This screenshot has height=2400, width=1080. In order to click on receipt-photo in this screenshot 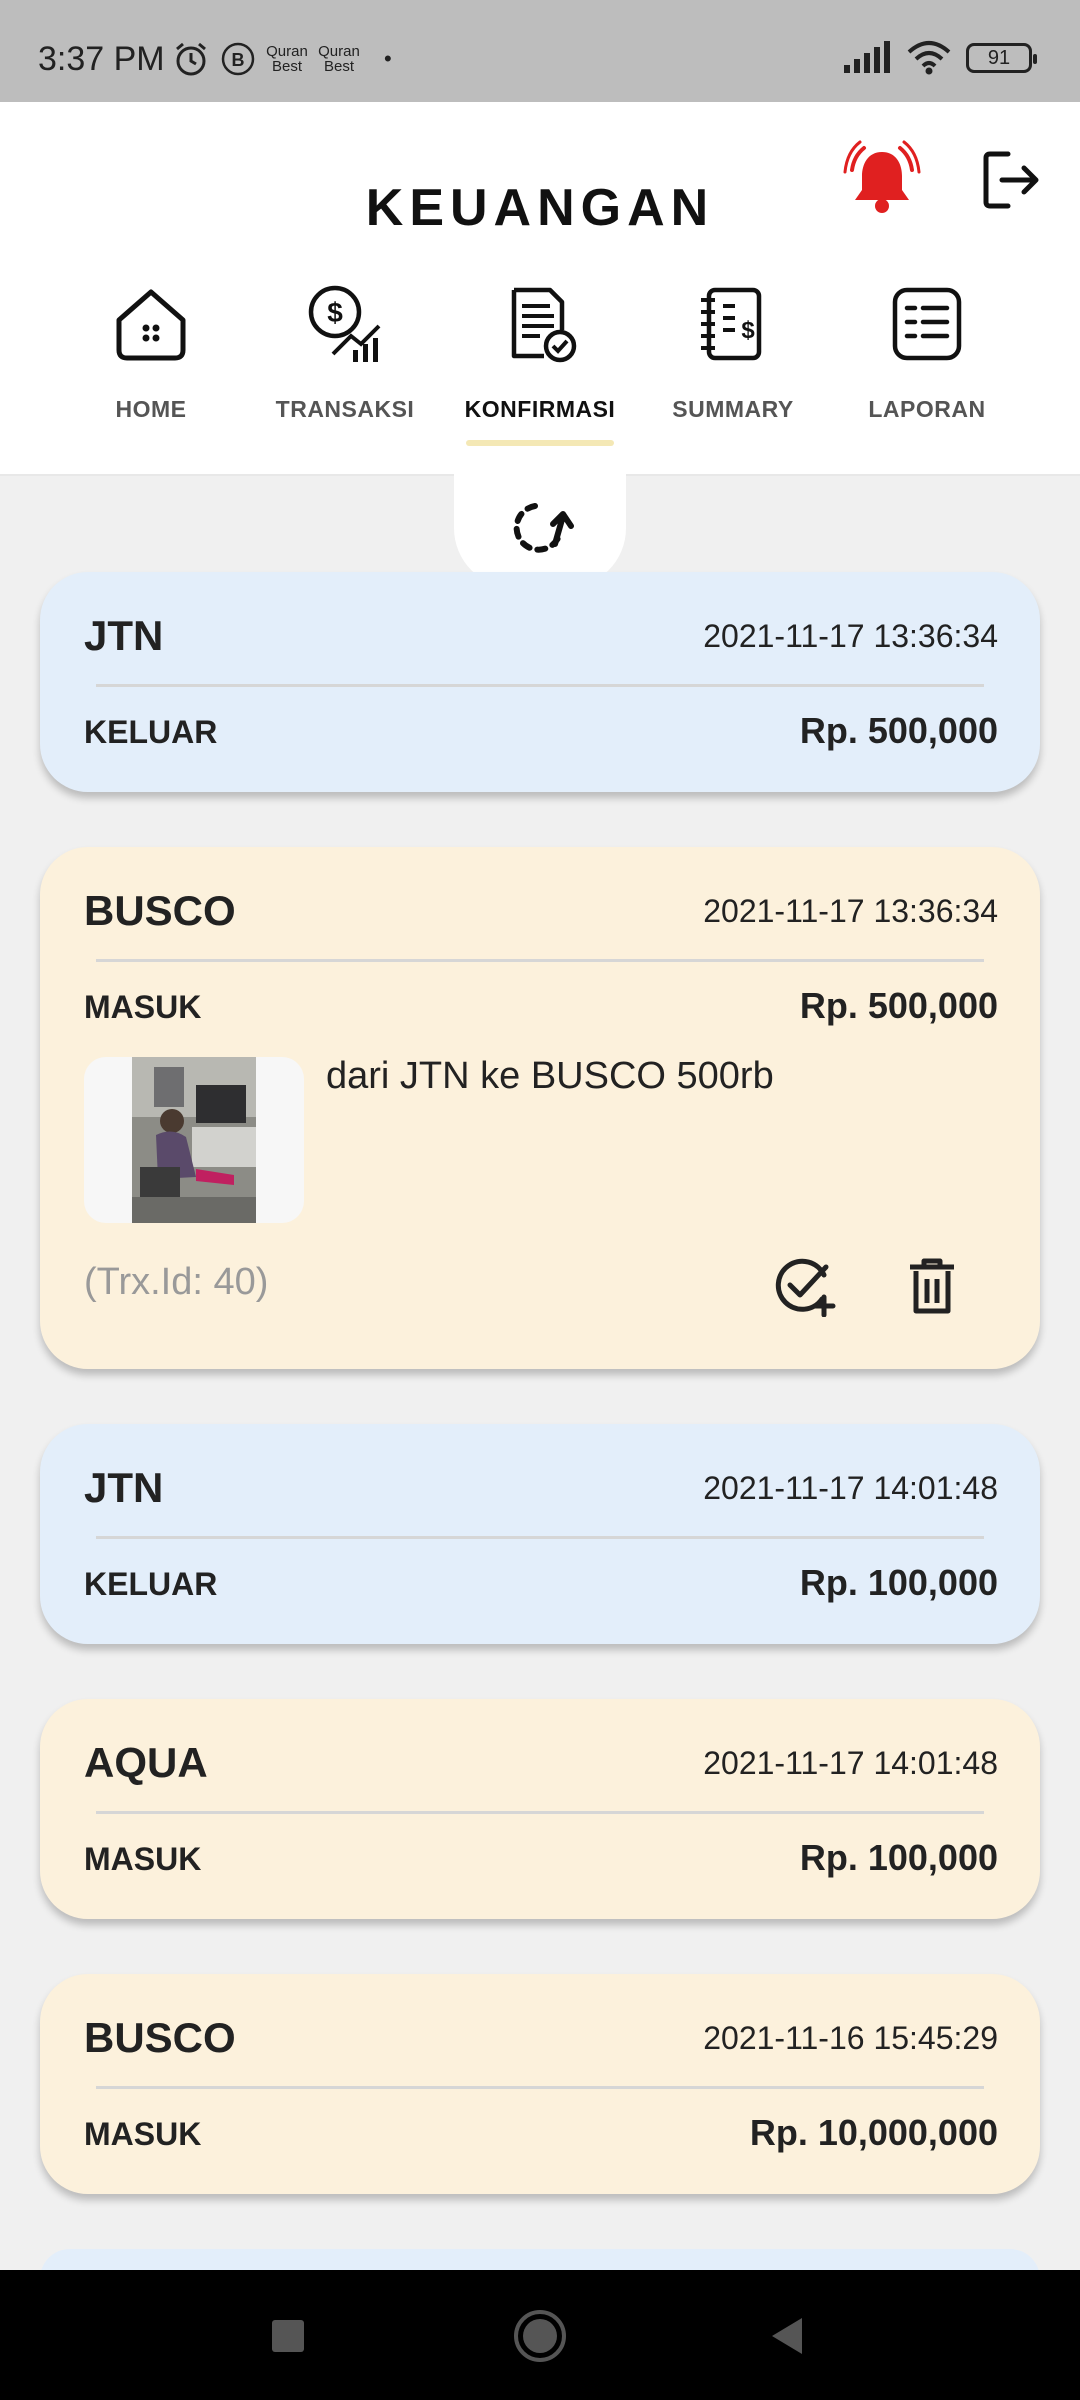, I will do `click(194, 1140)`.